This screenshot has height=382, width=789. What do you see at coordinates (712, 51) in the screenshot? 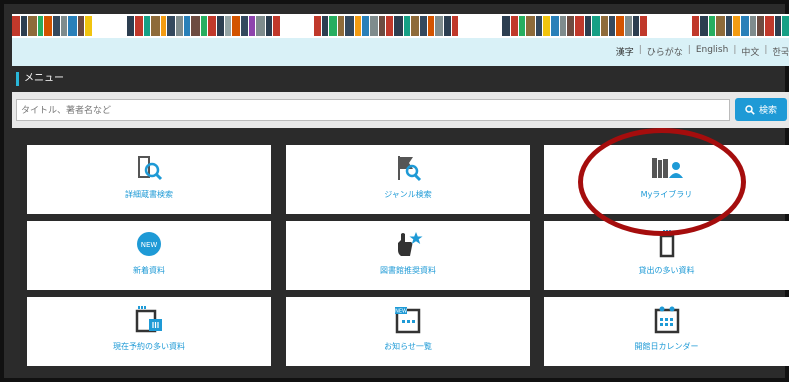
I see `lang-english-link: English` at bounding box center [712, 51].